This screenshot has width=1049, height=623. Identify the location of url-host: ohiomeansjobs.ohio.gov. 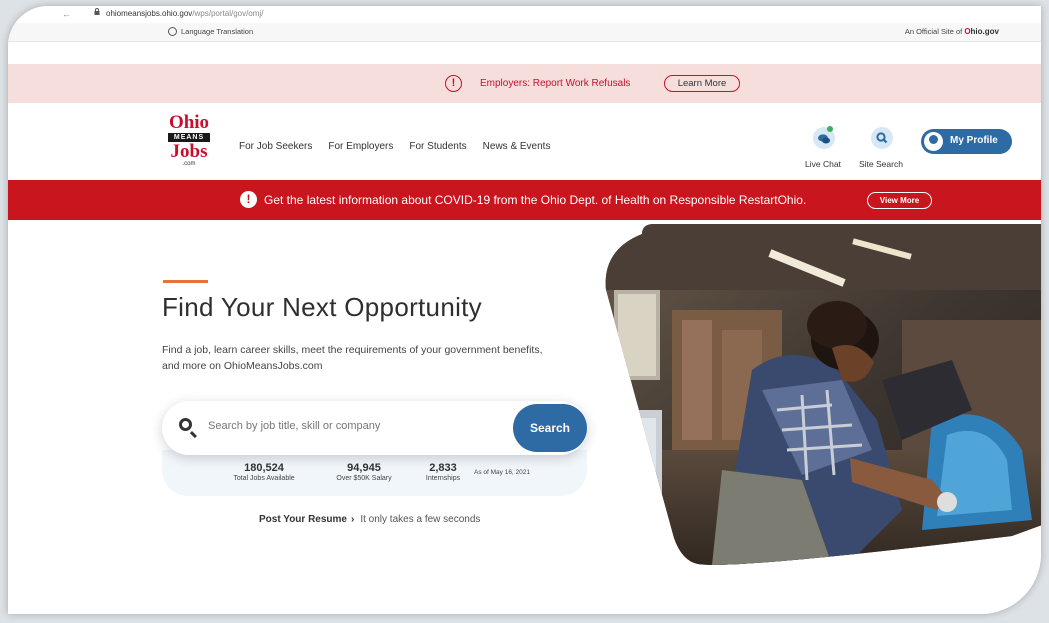
(149, 13).